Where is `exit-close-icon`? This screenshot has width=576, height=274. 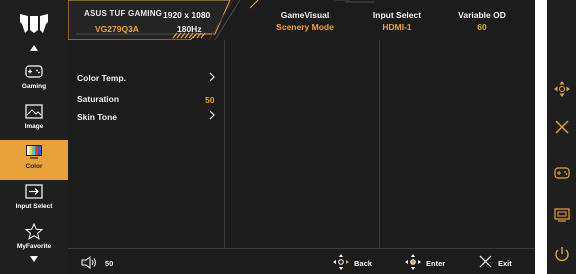 exit-close-icon is located at coordinates (485, 261).